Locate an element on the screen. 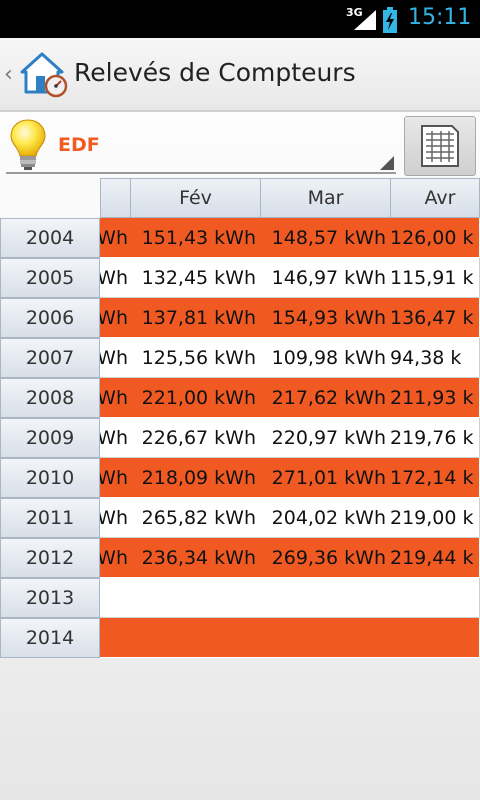 The image size is (480, 800). reading-value: 137,81 kWh is located at coordinates (198, 318).